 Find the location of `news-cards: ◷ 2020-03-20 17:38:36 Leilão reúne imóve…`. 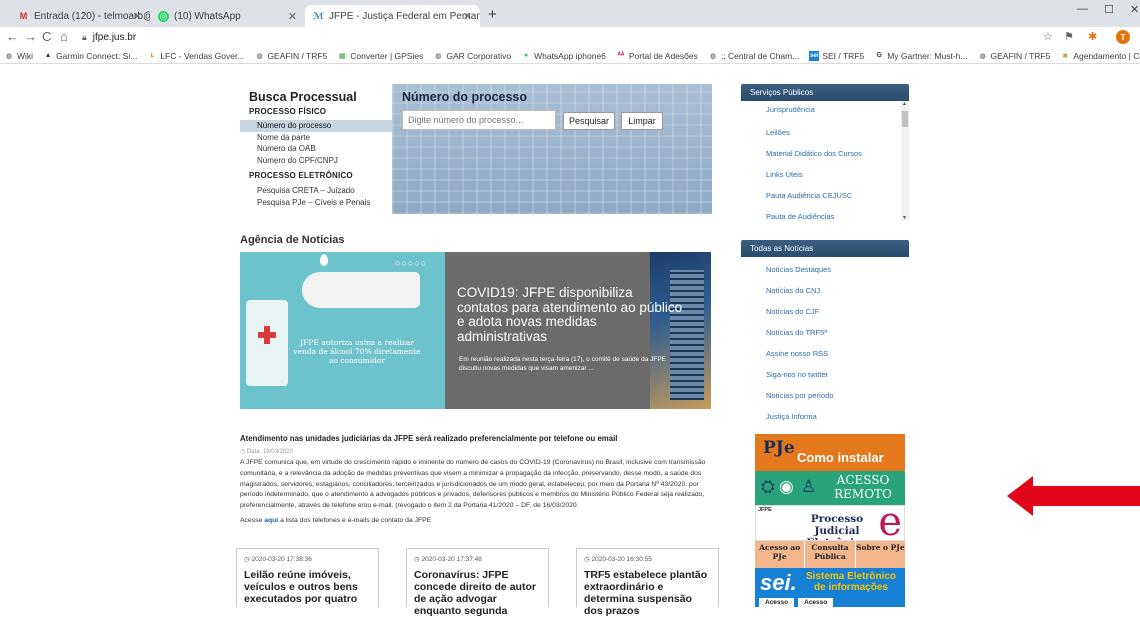

news-cards: ◷ 2020-03-20 17:38:36 Leilão reúne imóve… is located at coordinates (477, 582).